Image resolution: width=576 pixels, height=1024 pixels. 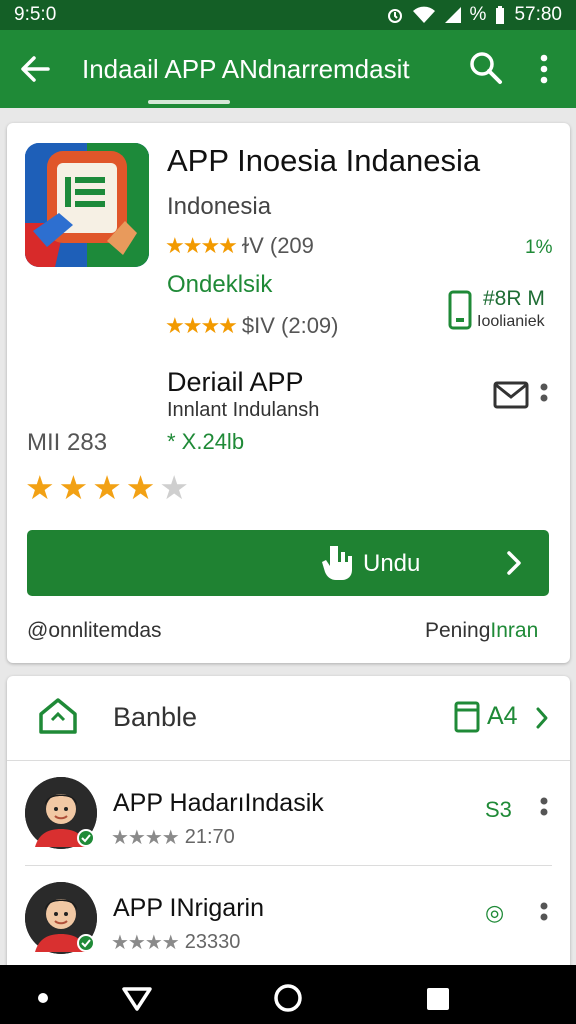 What do you see at coordinates (539, 247) in the screenshot?
I see `rating-percent: 1%` at bounding box center [539, 247].